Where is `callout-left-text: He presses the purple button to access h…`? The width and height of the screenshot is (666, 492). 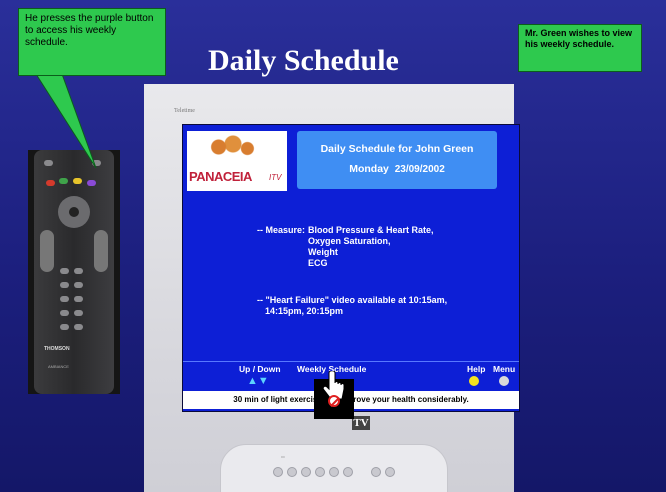 callout-left-text: He presses the purple button to access h… is located at coordinates (89, 30).